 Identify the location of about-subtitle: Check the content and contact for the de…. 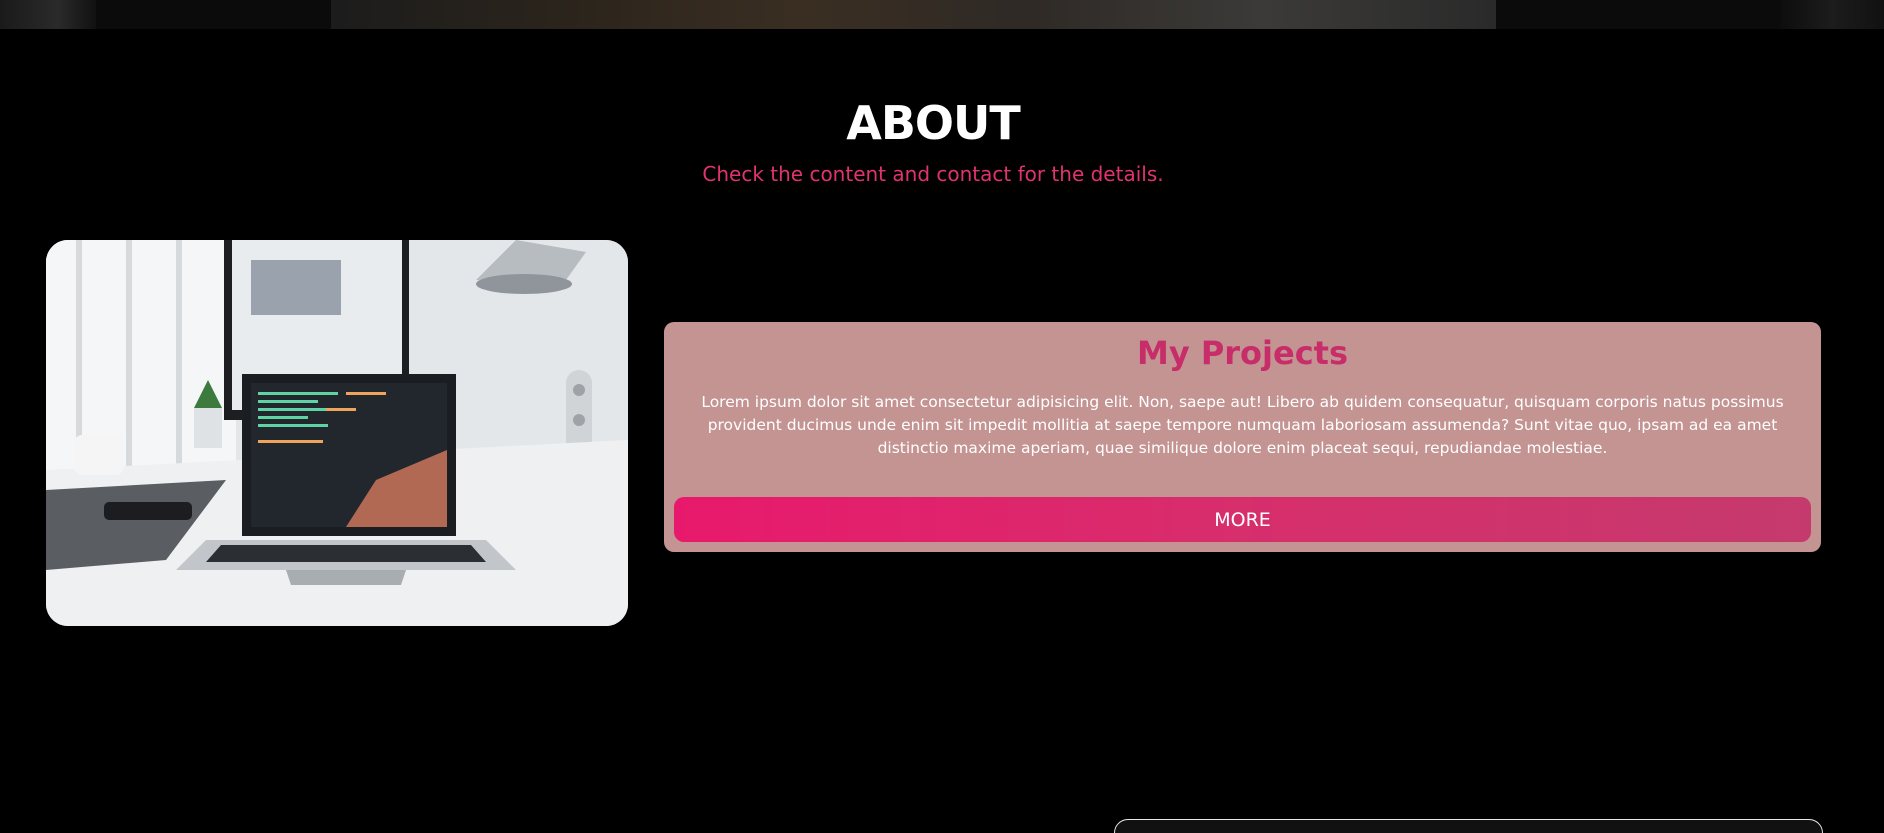
(933, 174).